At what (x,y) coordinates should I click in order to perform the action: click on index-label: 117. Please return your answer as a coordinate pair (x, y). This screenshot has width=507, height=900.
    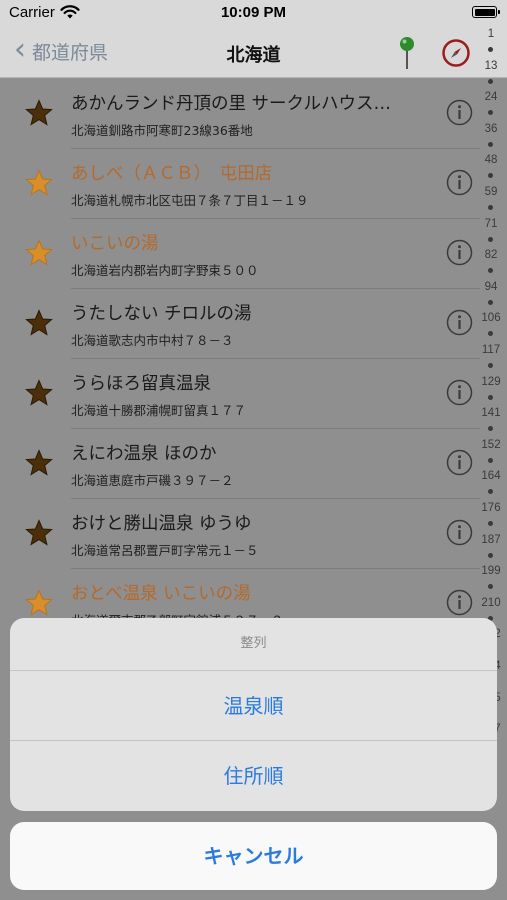
    Looking at the image, I should click on (491, 350).